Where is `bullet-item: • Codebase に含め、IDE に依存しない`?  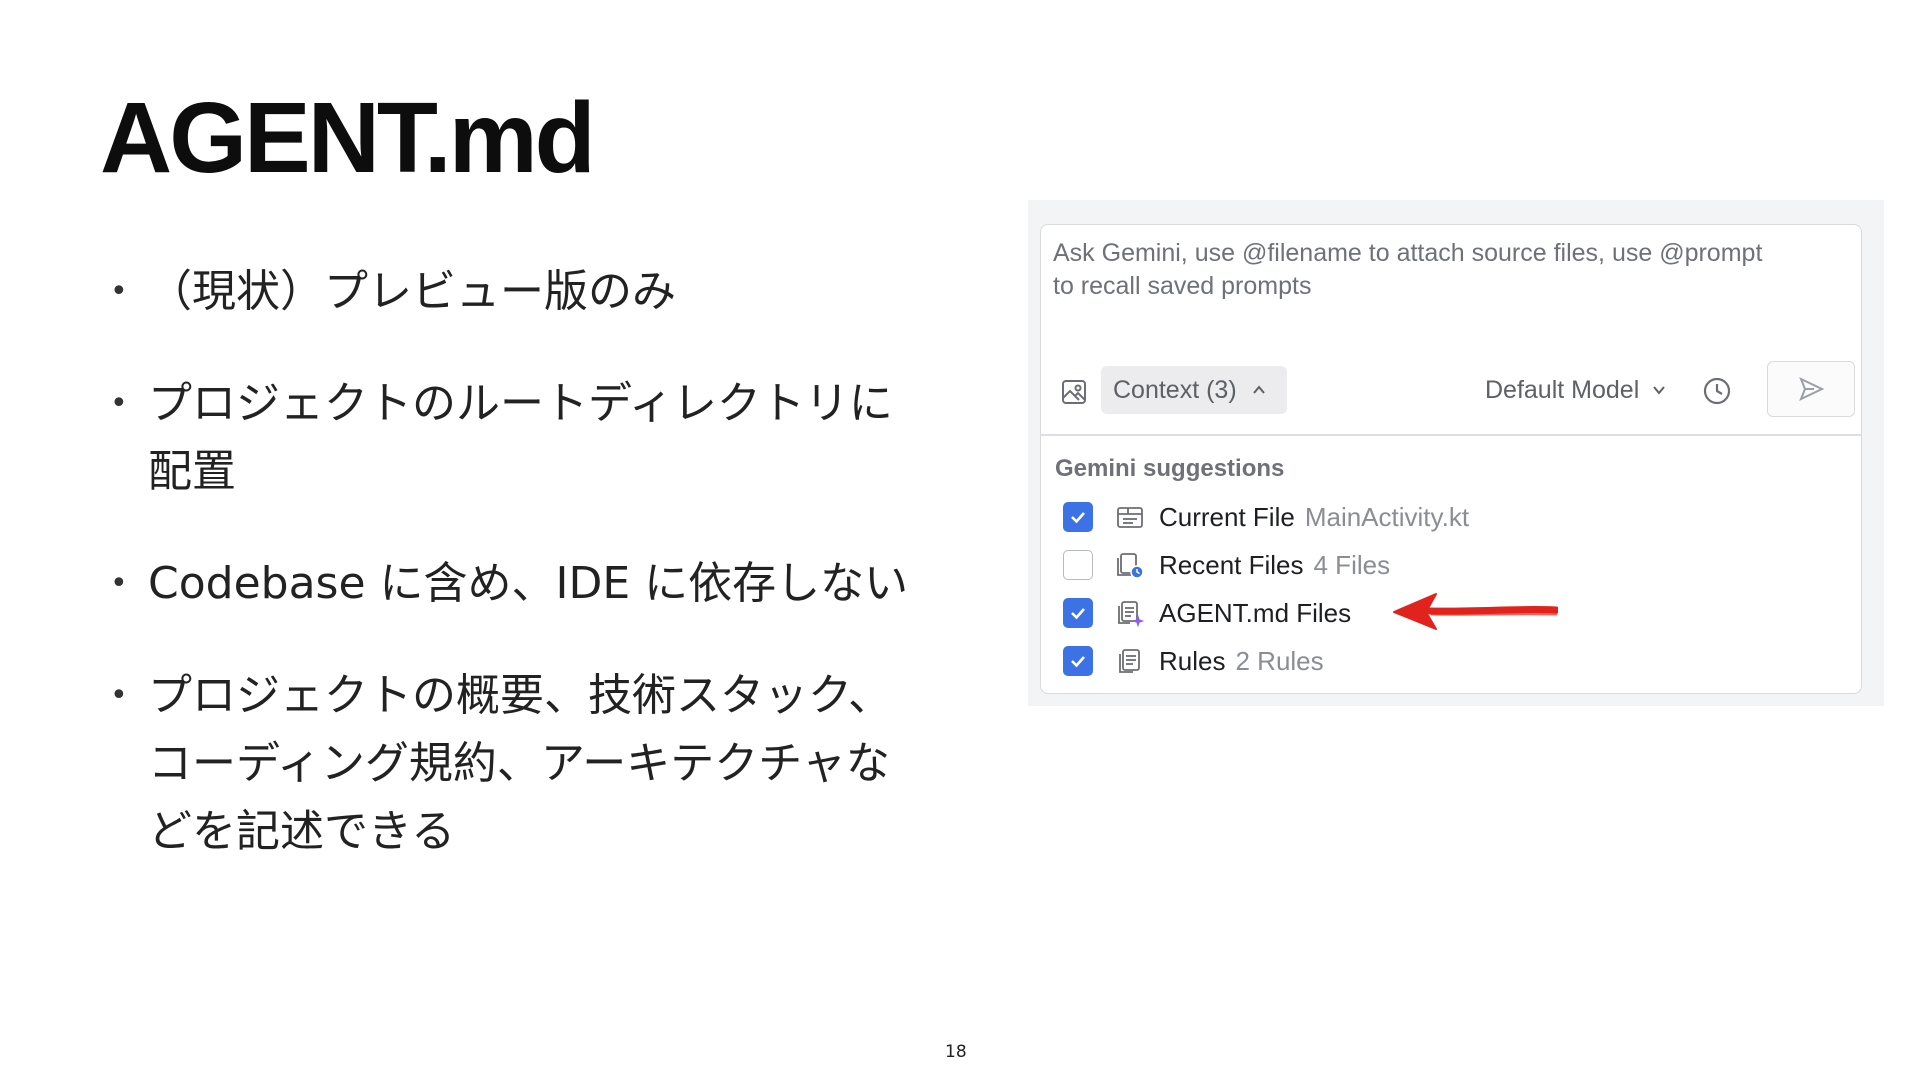 bullet-item: • Codebase に含め、IDE に依存しない is located at coordinates (560, 584).